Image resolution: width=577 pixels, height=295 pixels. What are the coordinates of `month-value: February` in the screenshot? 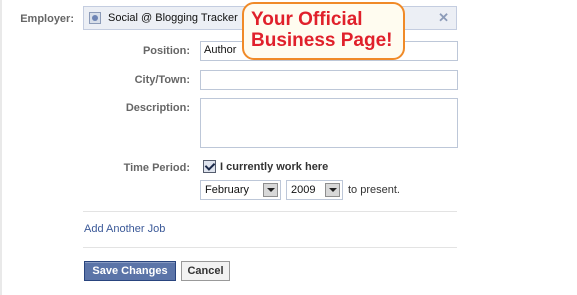 It's located at (227, 190).